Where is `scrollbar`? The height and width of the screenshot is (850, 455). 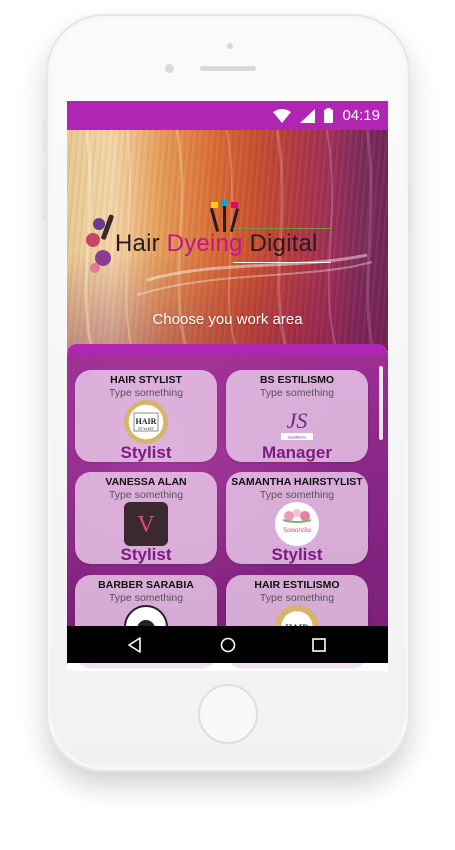 scrollbar is located at coordinates (381, 403).